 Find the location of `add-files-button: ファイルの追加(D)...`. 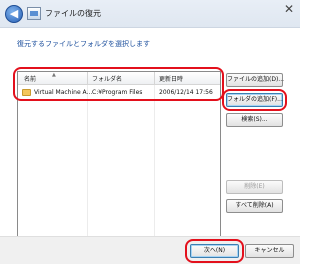

add-files-button: ファイルの追加(D)... is located at coordinates (255, 80).